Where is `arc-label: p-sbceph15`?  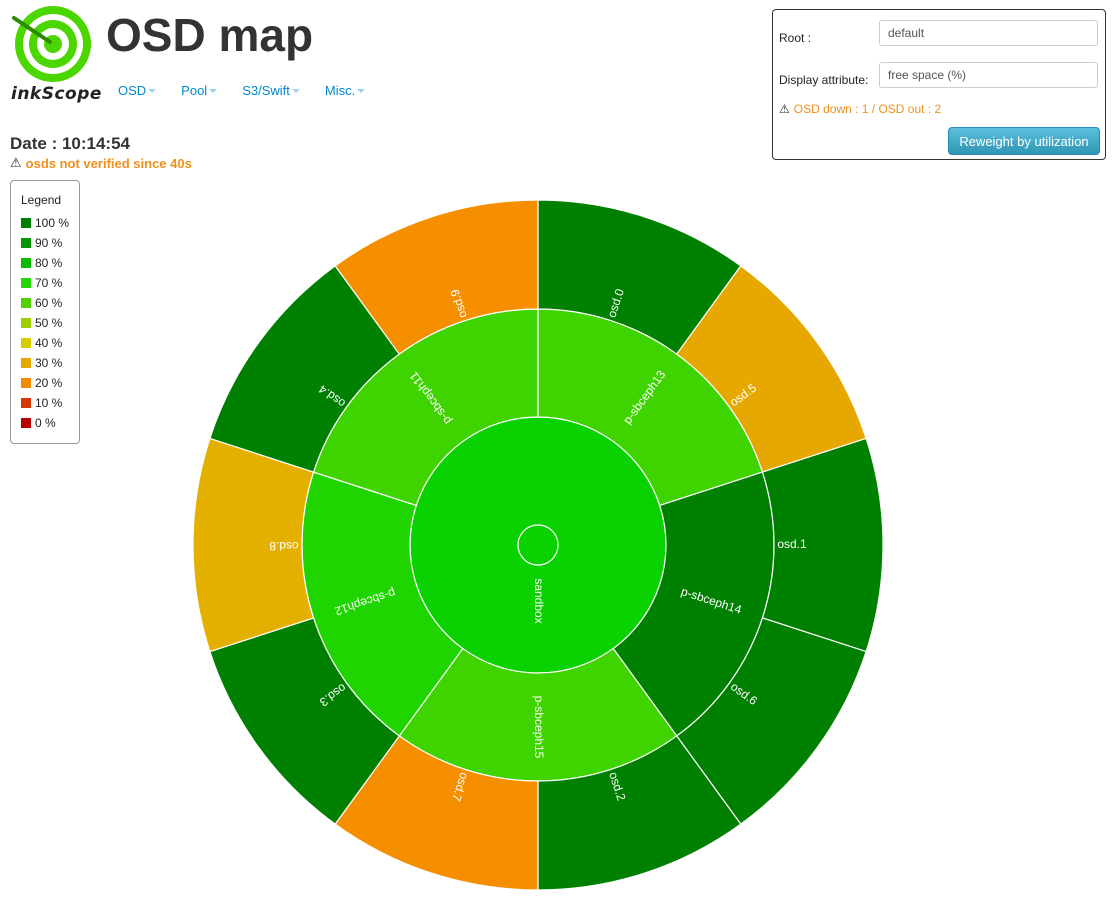
arc-label: p-sbceph15 is located at coordinates (539, 727).